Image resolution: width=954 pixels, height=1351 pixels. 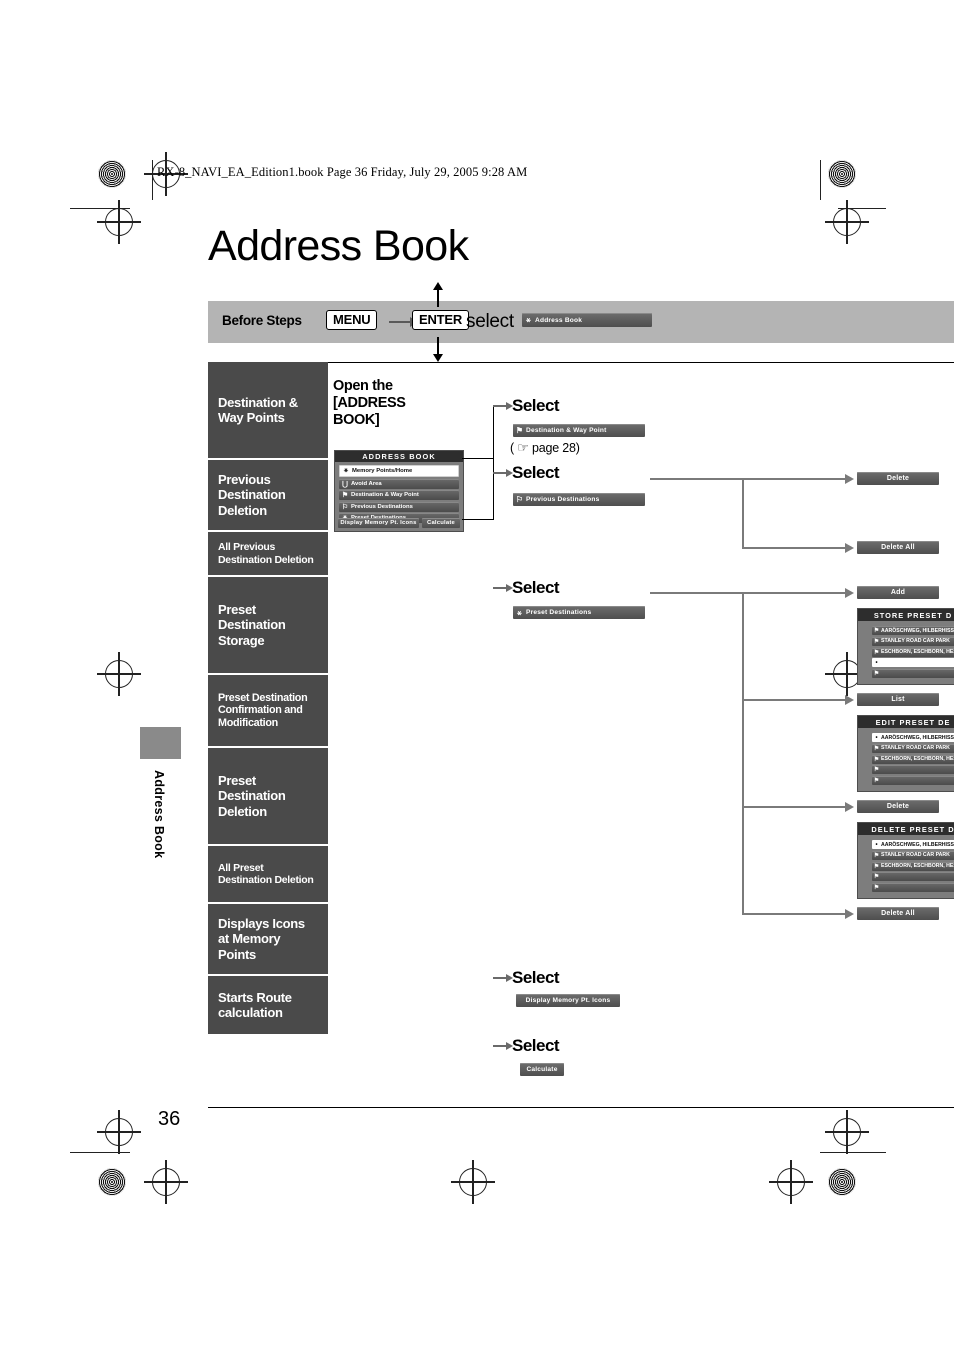 What do you see at coordinates (503, 472) in the screenshot?
I see `step2-arrow` at bounding box center [503, 472].